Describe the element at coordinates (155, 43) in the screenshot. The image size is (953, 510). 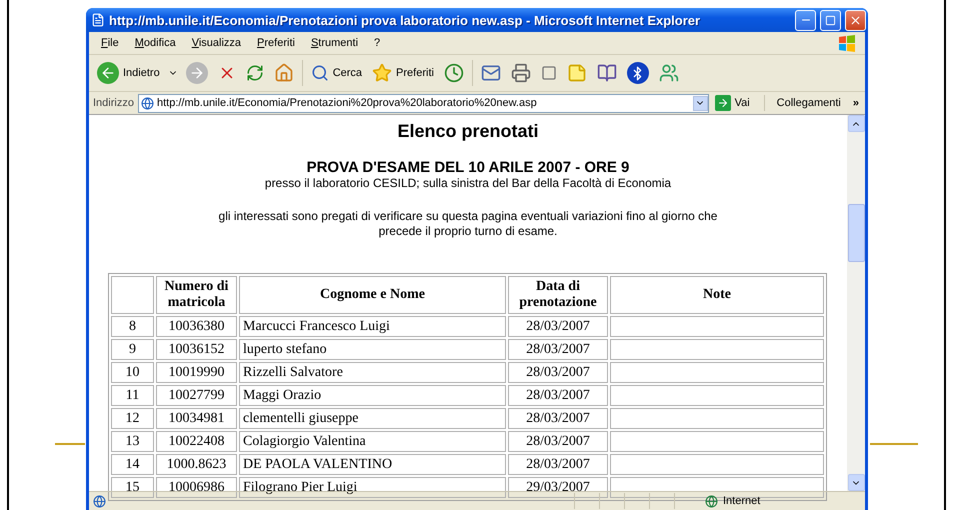
I see `menu-item: Modifica` at that location.